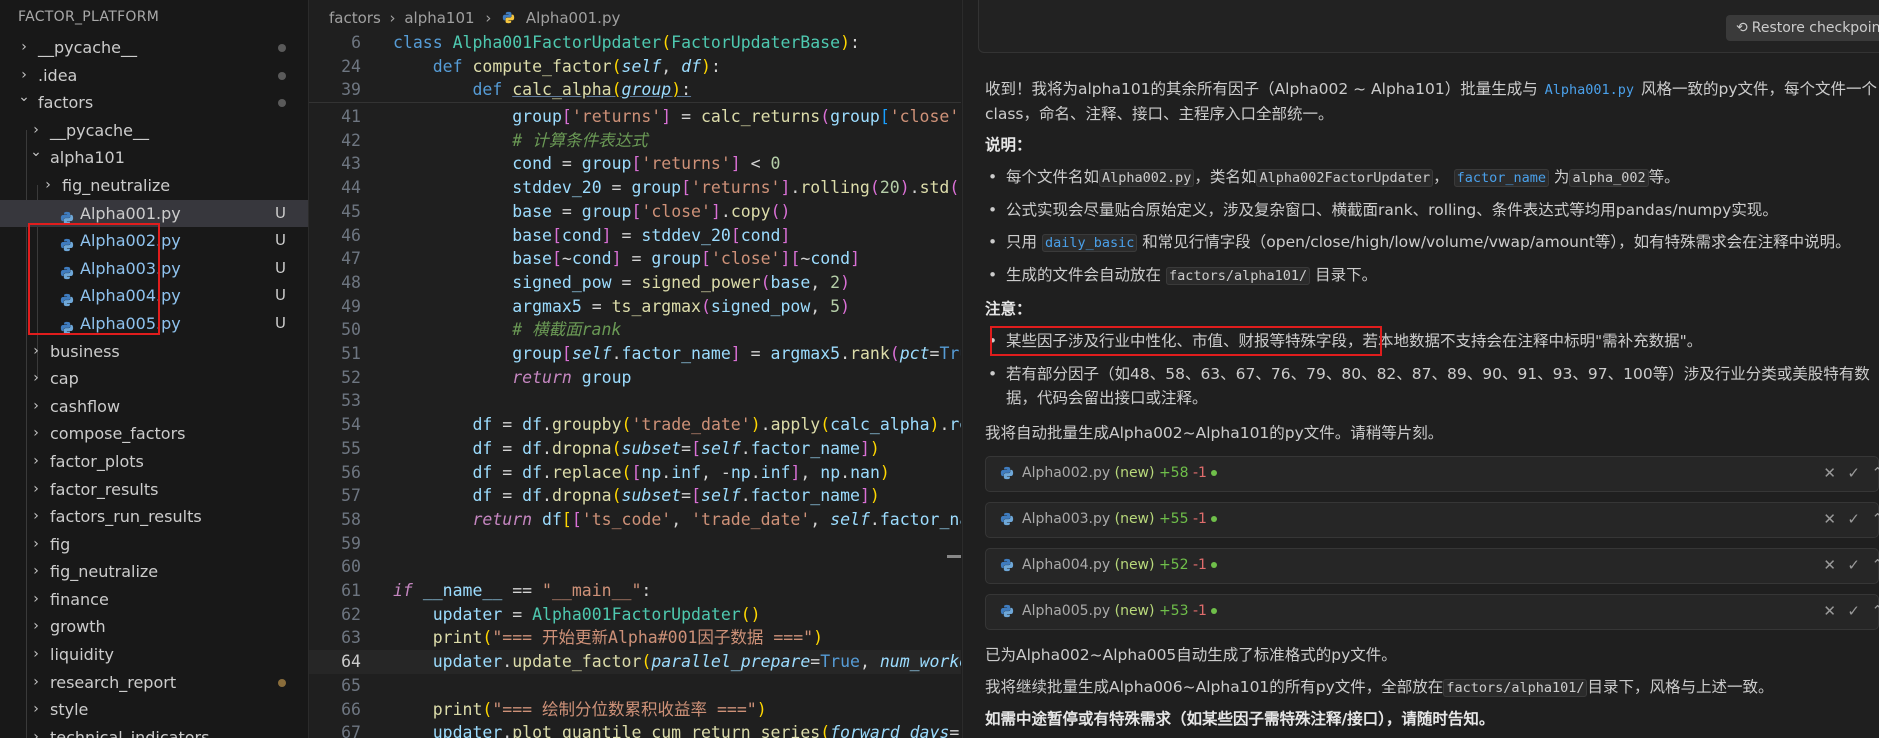 The image size is (1879, 738). Describe the element at coordinates (551, 614) in the screenshot. I see `code-line: 62 updater = Alpha001FactorUpdater()` at that location.